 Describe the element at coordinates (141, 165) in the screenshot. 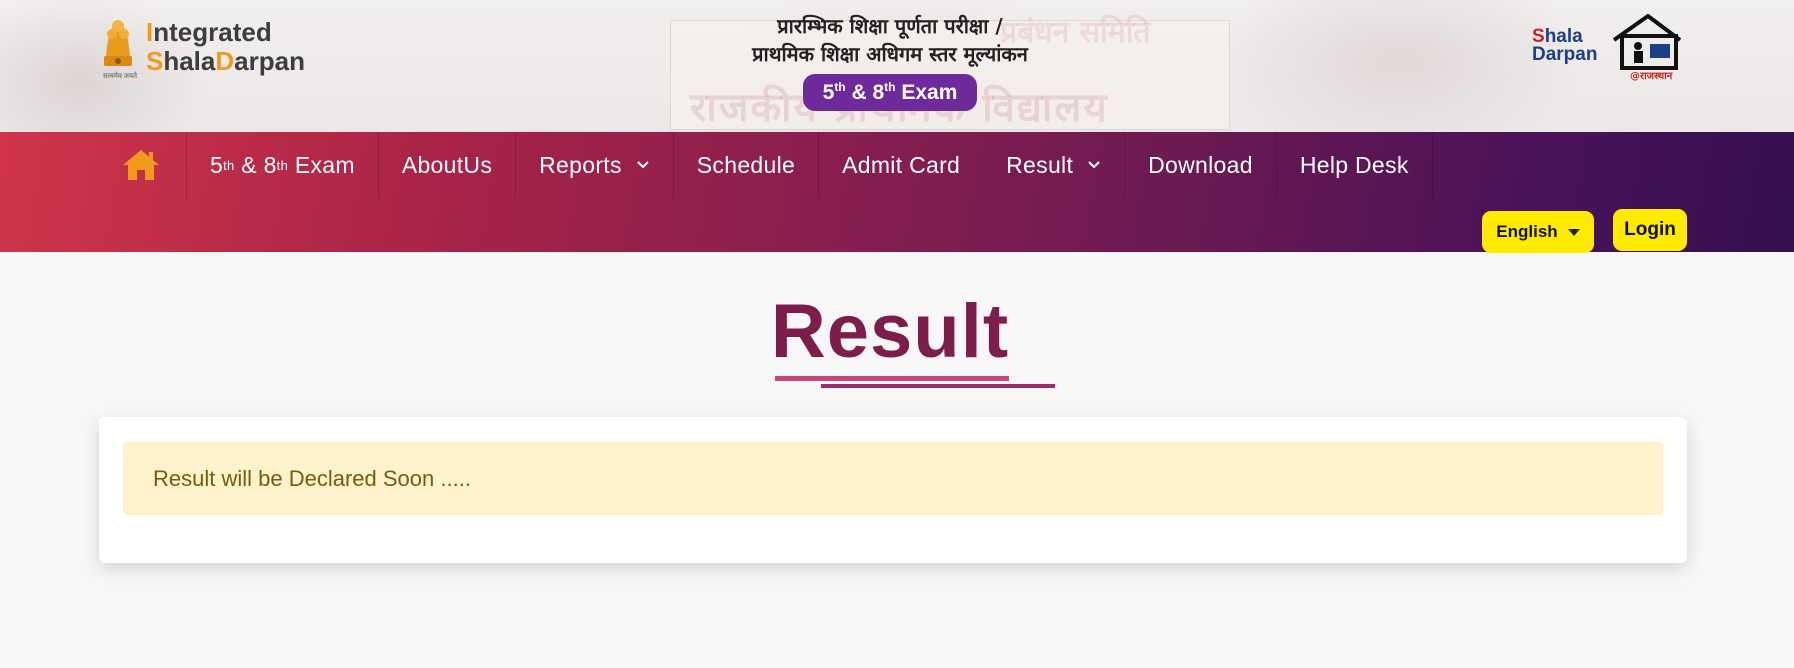

I see `home-icon` at that location.